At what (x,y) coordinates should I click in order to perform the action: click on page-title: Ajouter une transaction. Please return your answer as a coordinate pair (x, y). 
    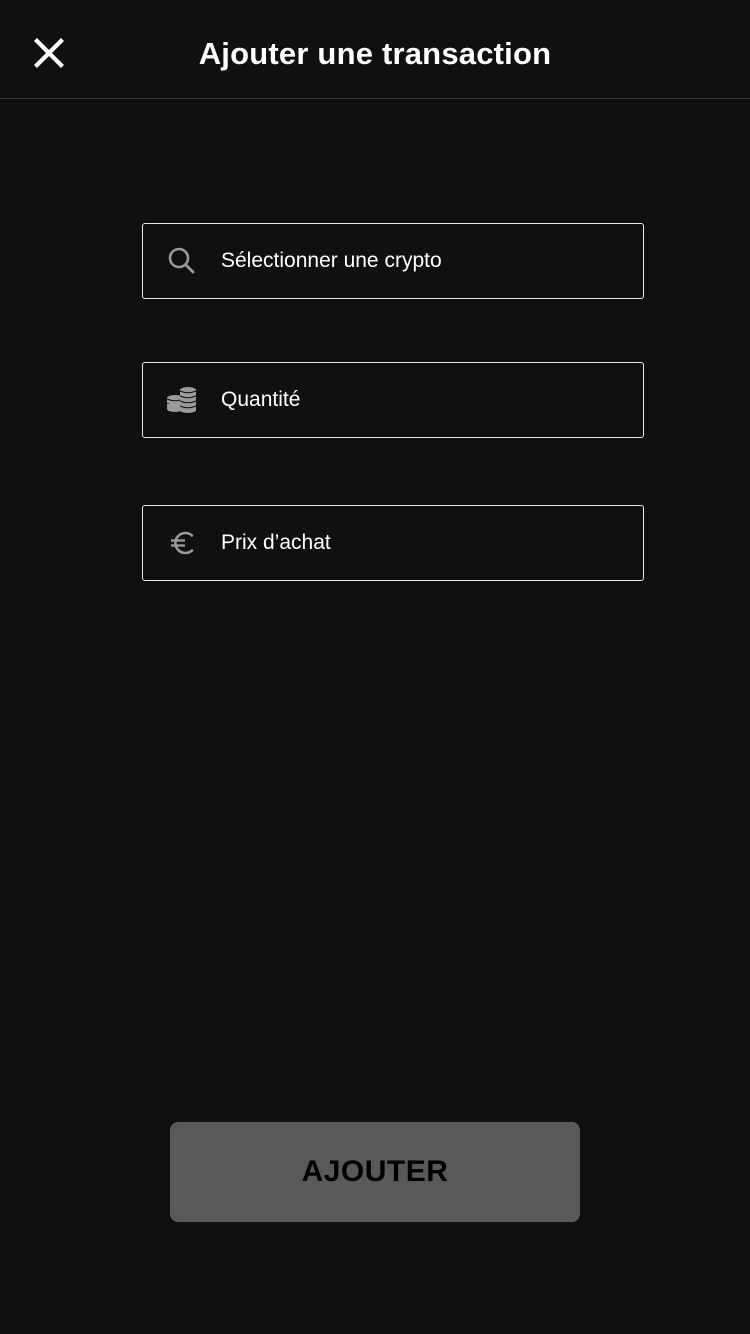
    Looking at the image, I should click on (375, 53).